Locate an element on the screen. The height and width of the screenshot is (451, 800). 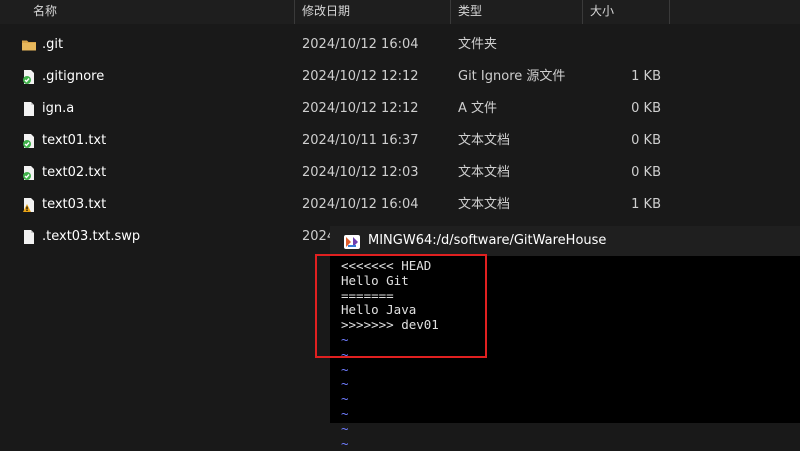
file-type: 文件夹 is located at coordinates (478, 44).